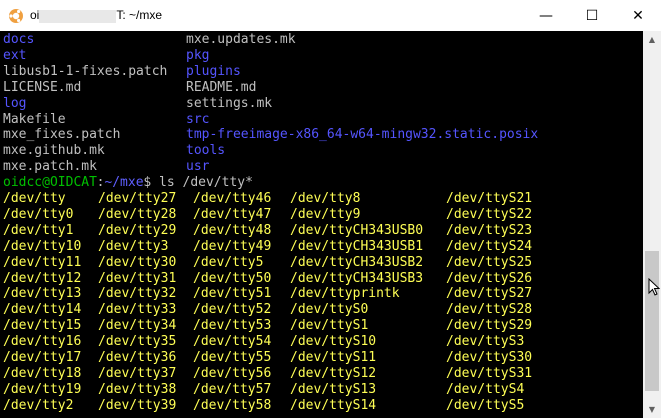 The height and width of the screenshot is (418, 661). What do you see at coordinates (345, 294) in the screenshot?
I see `tty-device: /dev/ttyprintk` at bounding box center [345, 294].